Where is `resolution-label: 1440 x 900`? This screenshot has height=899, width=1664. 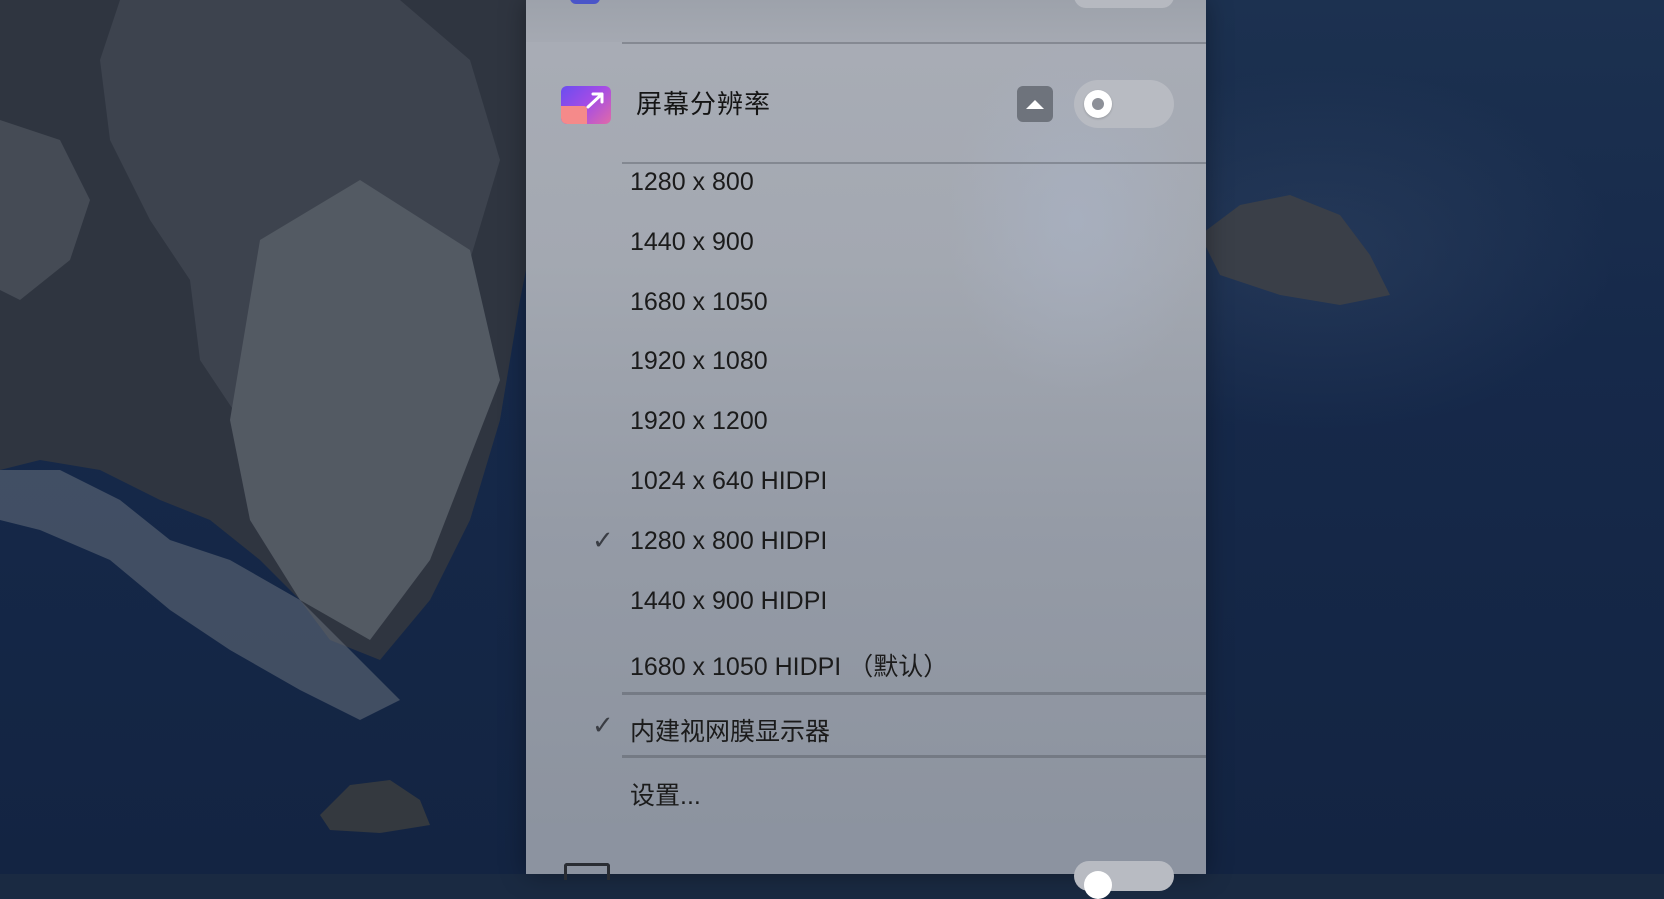
resolution-label: 1440 x 900 is located at coordinates (692, 242).